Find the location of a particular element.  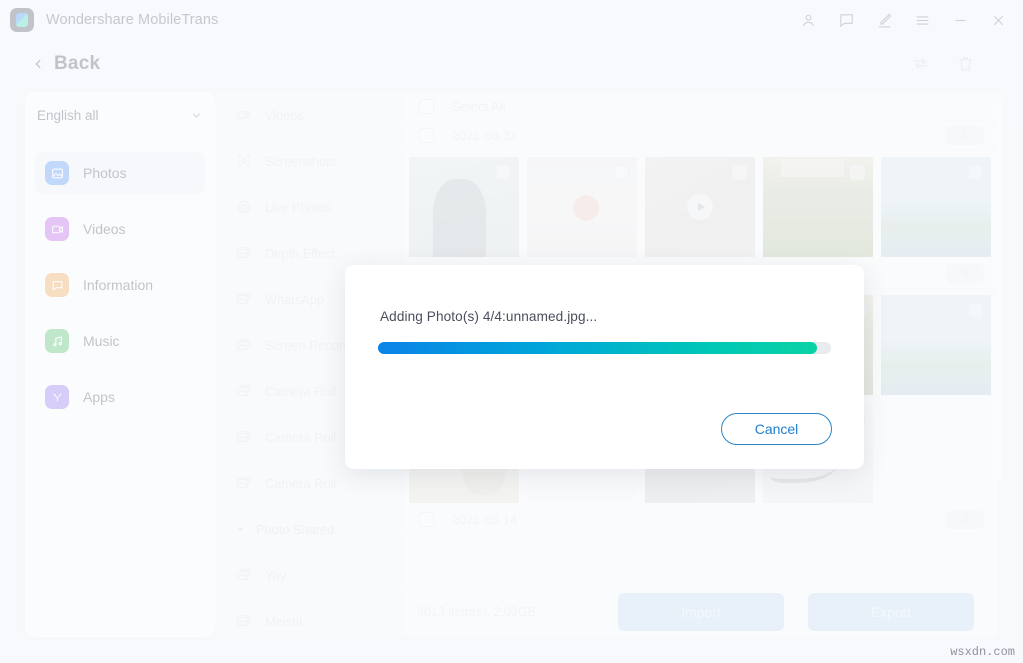

language-label: English all is located at coordinates (68, 115).